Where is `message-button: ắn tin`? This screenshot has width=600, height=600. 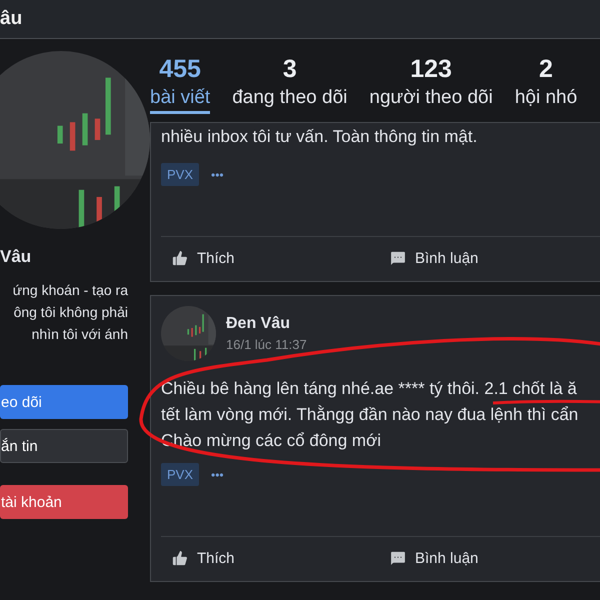 message-button: ắn tin is located at coordinates (64, 446).